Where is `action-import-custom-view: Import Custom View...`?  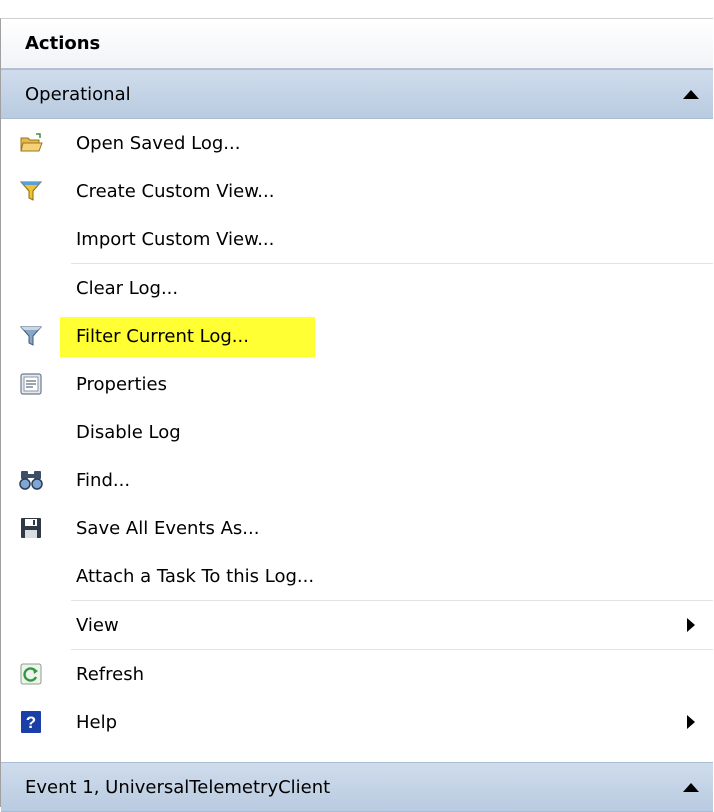
action-import-custom-view: Import Custom View... is located at coordinates (357, 239).